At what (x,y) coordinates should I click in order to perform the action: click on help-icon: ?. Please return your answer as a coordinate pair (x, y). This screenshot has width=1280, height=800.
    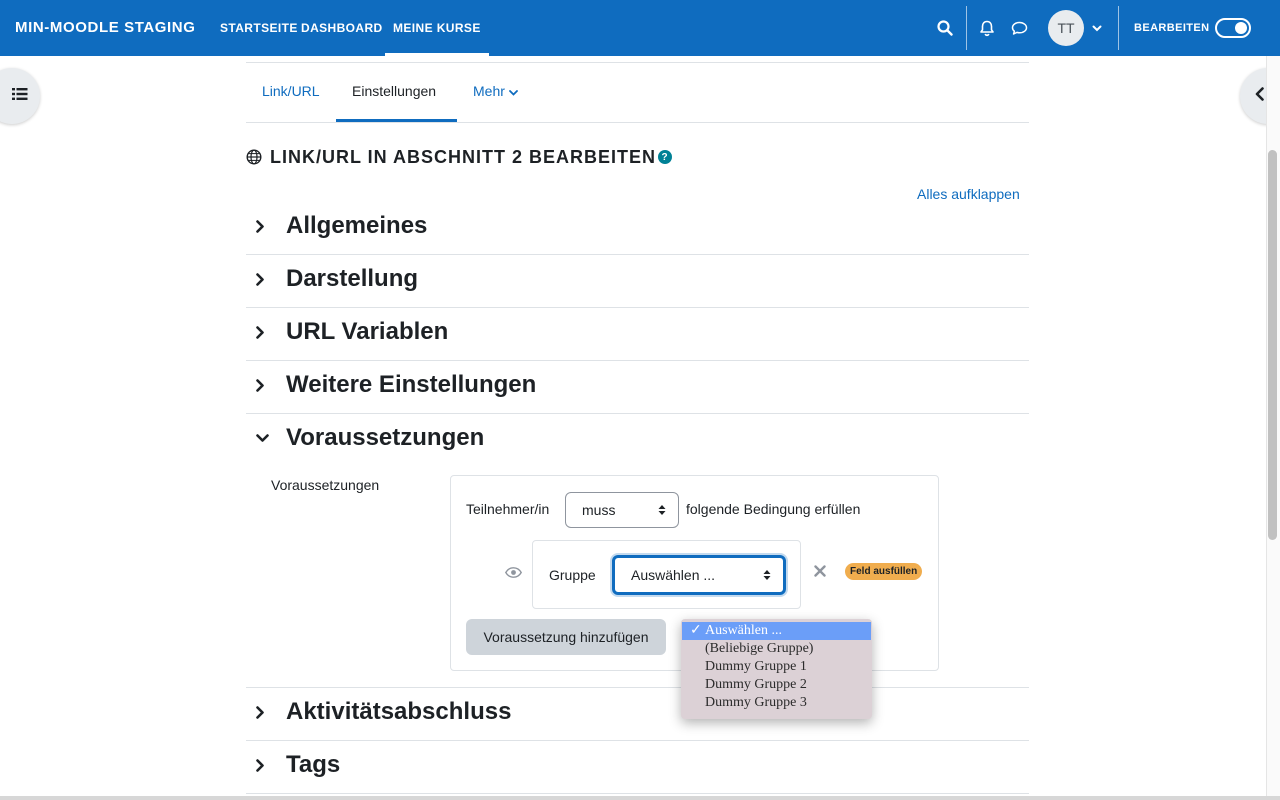
    Looking at the image, I should click on (665, 157).